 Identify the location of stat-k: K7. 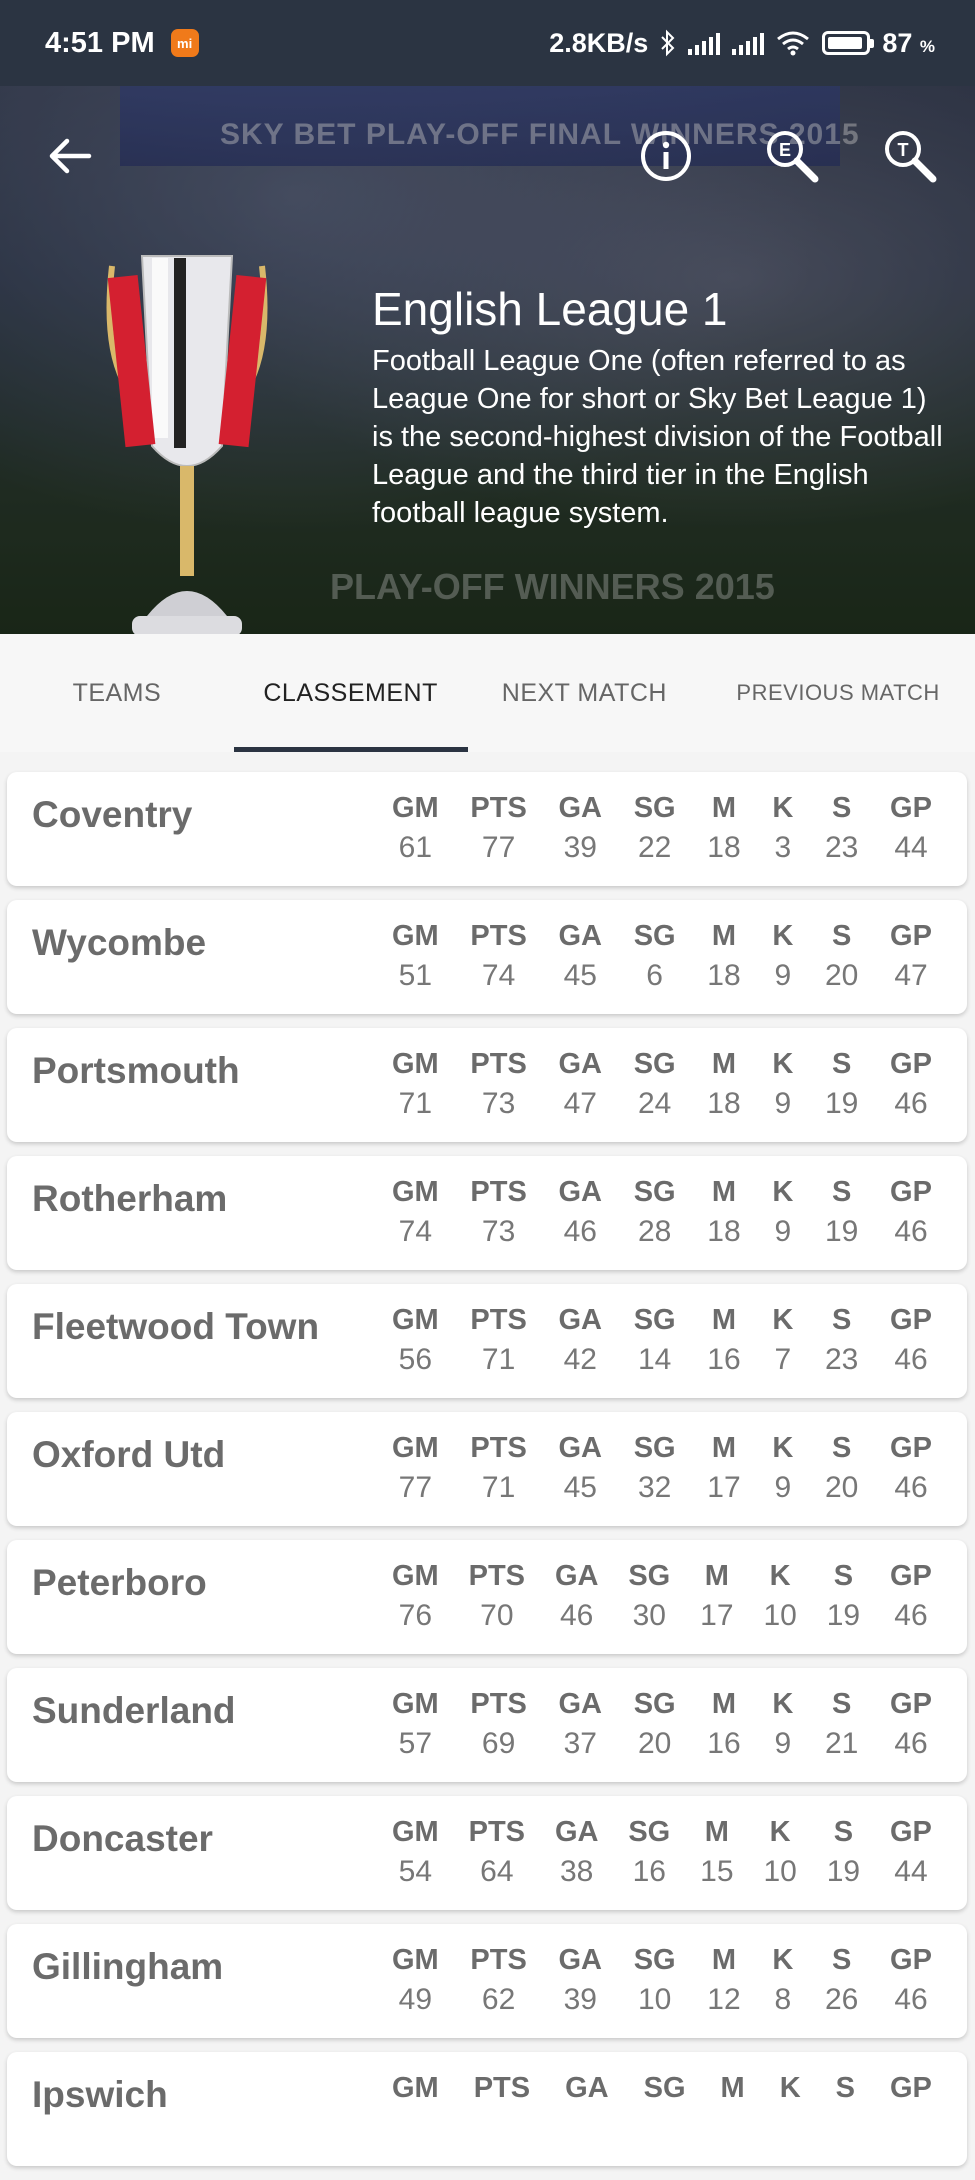
(782, 1340).